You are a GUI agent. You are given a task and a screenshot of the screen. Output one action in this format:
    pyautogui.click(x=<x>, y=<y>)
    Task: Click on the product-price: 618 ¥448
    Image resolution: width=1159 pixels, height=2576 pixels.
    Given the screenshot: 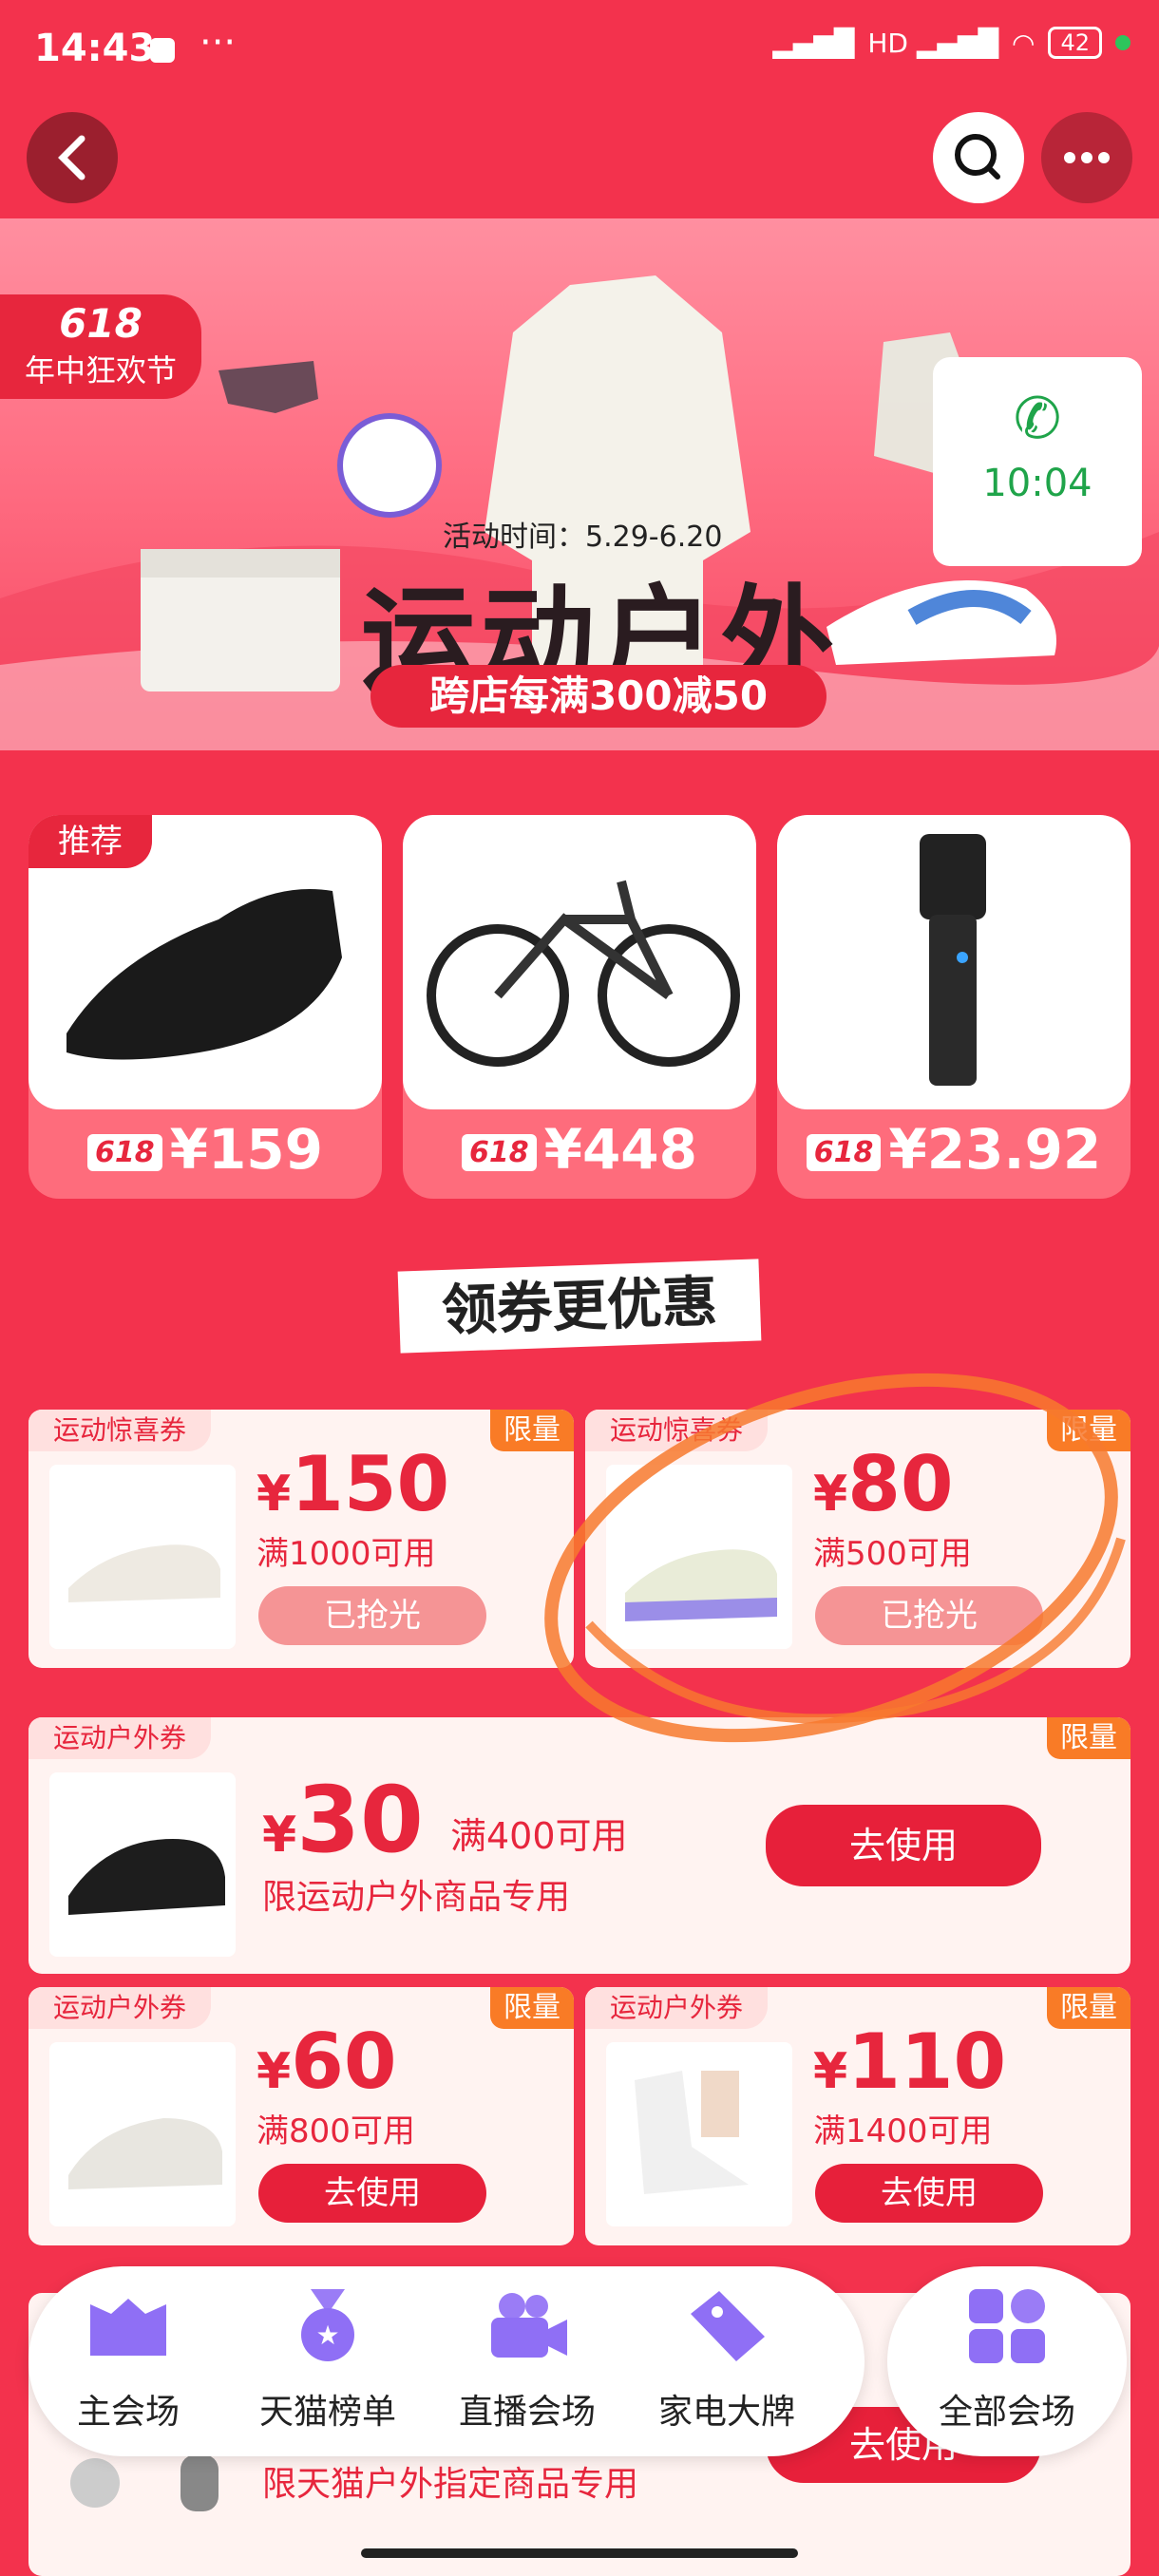 What is the action you would take?
    pyautogui.click(x=579, y=1149)
    